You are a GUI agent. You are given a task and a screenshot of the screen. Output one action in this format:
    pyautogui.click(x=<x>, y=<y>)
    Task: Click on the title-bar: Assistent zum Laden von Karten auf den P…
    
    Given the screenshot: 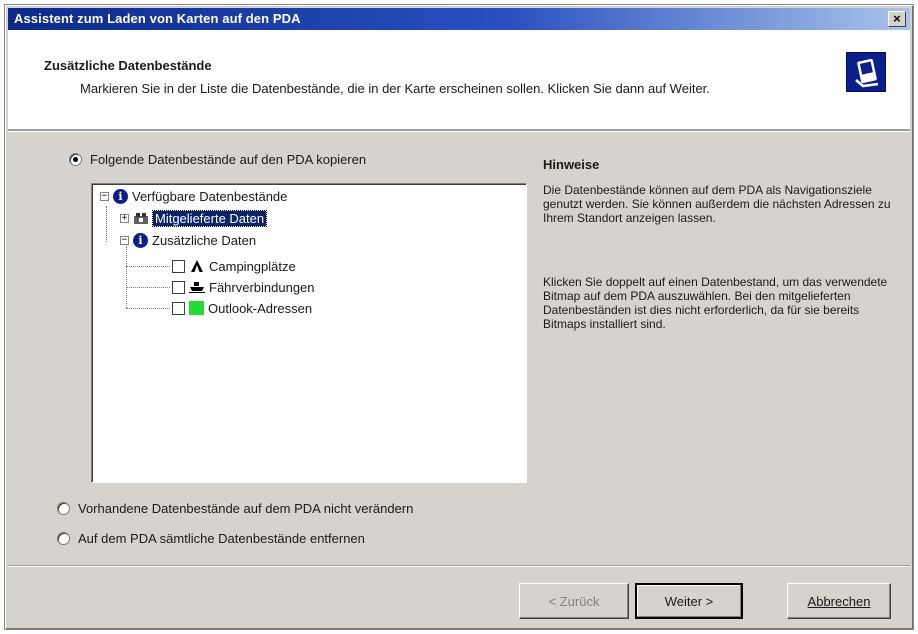 What is the action you would take?
    pyautogui.click(x=459, y=19)
    